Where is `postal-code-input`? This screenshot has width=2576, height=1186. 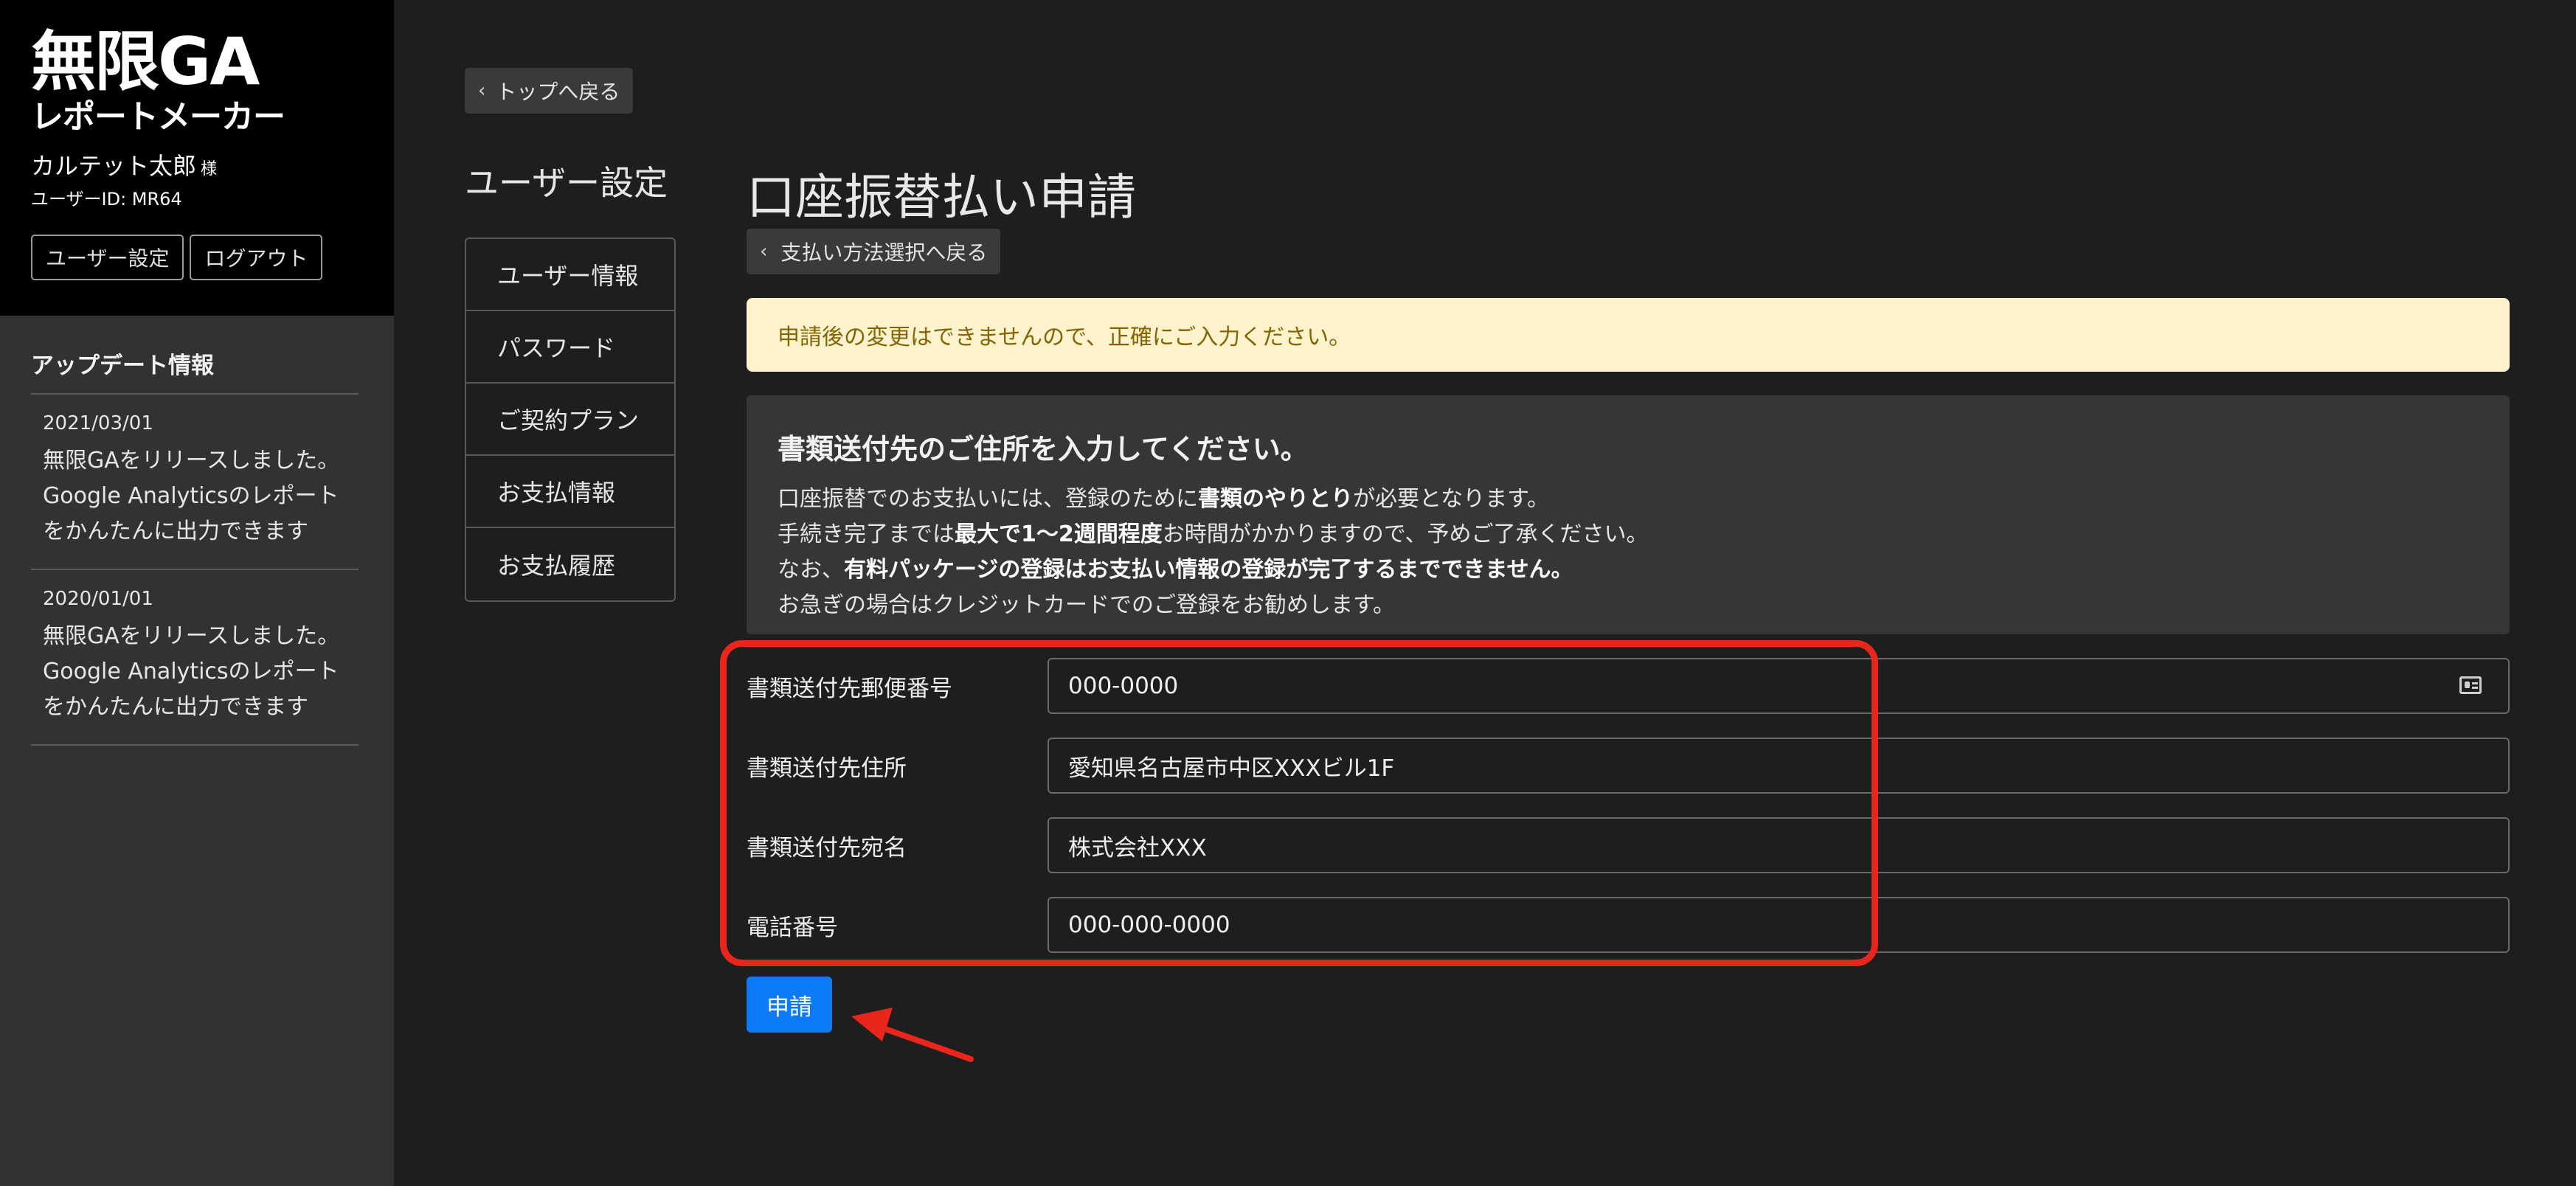
postal-code-input is located at coordinates (1779, 686).